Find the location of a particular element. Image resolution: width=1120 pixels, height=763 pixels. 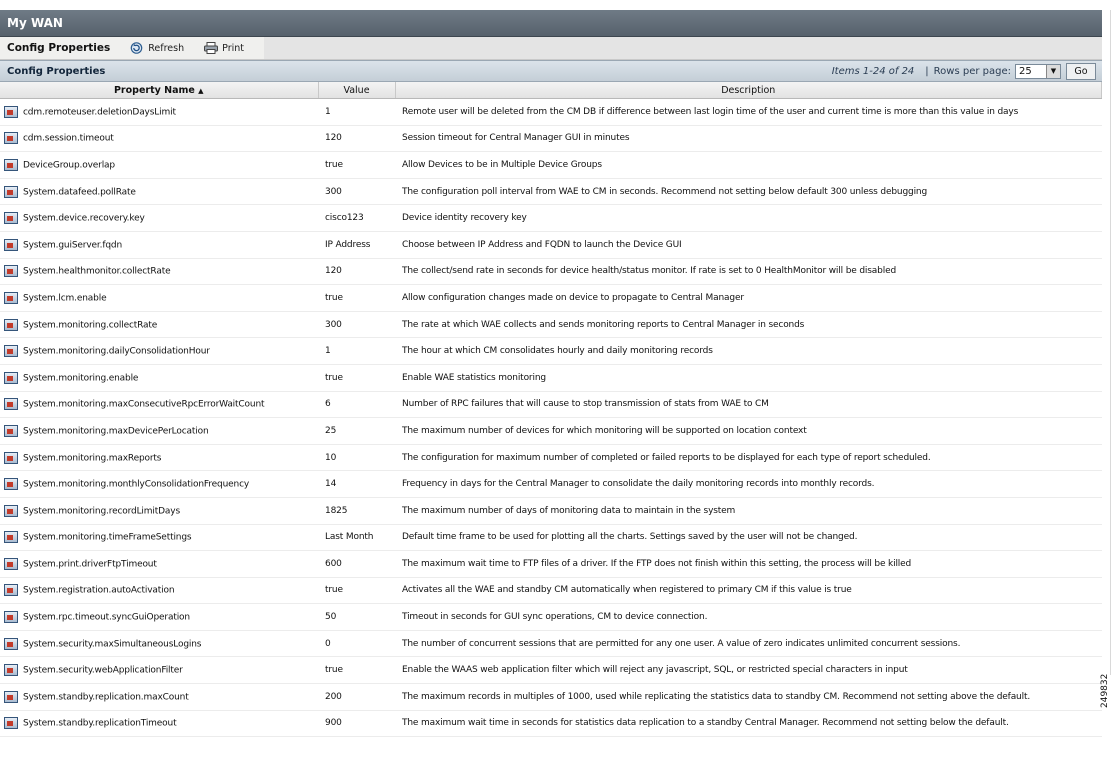

property-name-cell: System.standby.replication.maxCount is located at coordinates (159, 697).